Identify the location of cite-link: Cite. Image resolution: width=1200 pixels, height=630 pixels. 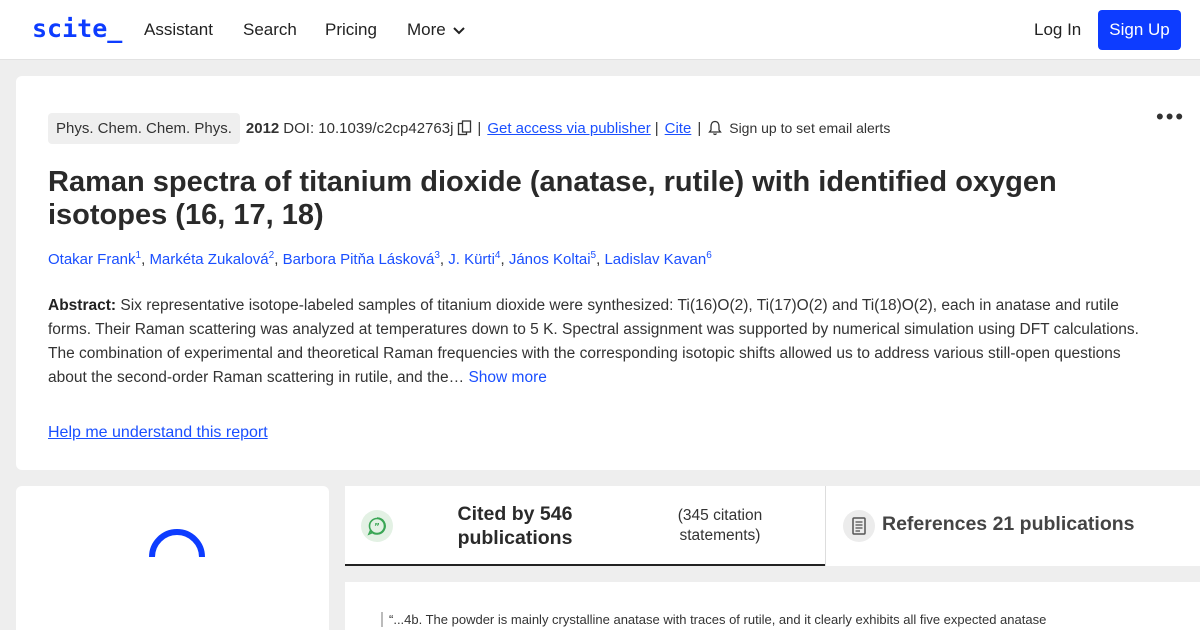
(678, 128).